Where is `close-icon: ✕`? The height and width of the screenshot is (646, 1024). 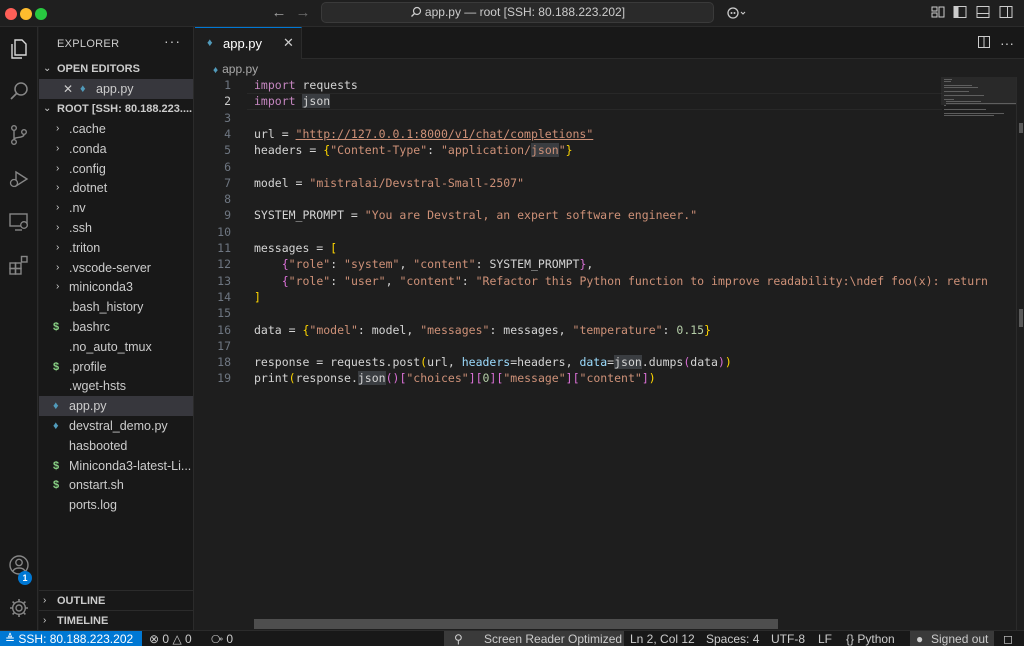
close-icon: ✕ is located at coordinates (68, 89).